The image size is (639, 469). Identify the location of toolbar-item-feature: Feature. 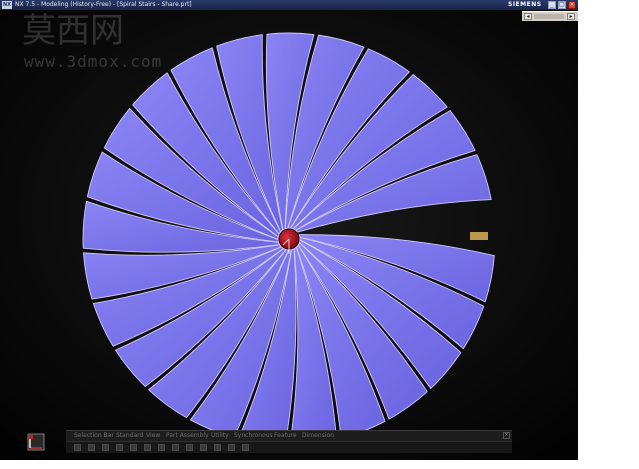
(285, 436).